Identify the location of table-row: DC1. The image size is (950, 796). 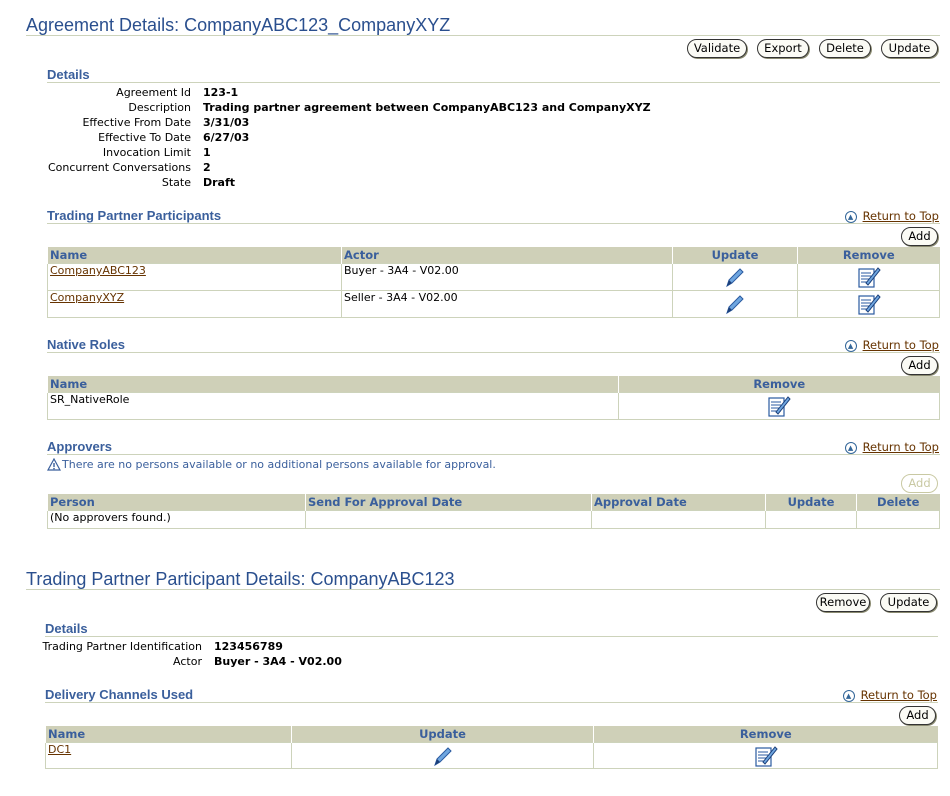
(491, 755).